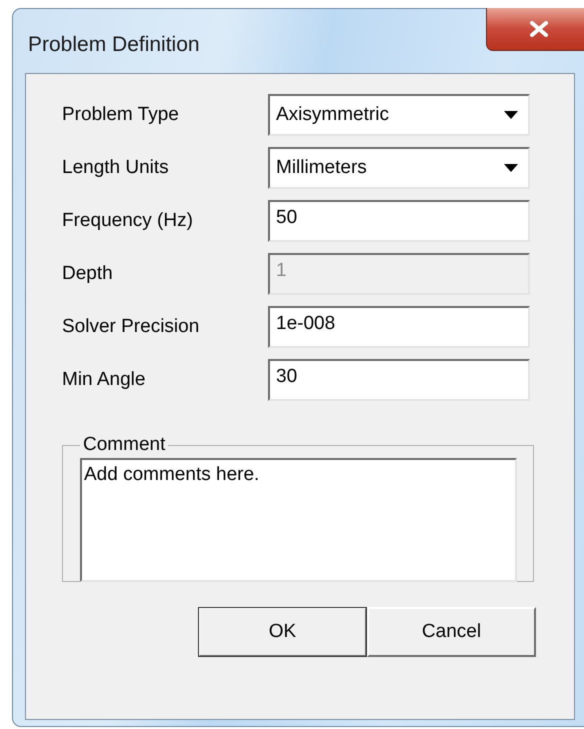 The height and width of the screenshot is (729, 584). I want to click on window-title: Problem Definition, so click(114, 45).